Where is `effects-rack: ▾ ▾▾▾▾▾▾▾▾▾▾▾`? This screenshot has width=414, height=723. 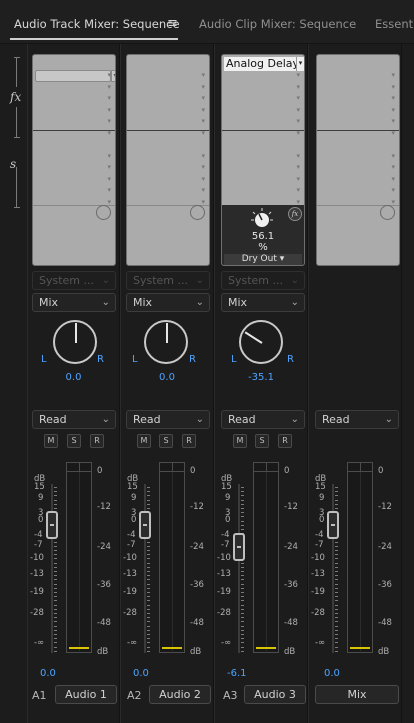 effects-rack: ▾ ▾▾▾▾▾▾▾▾▾▾▾ is located at coordinates (74, 160).